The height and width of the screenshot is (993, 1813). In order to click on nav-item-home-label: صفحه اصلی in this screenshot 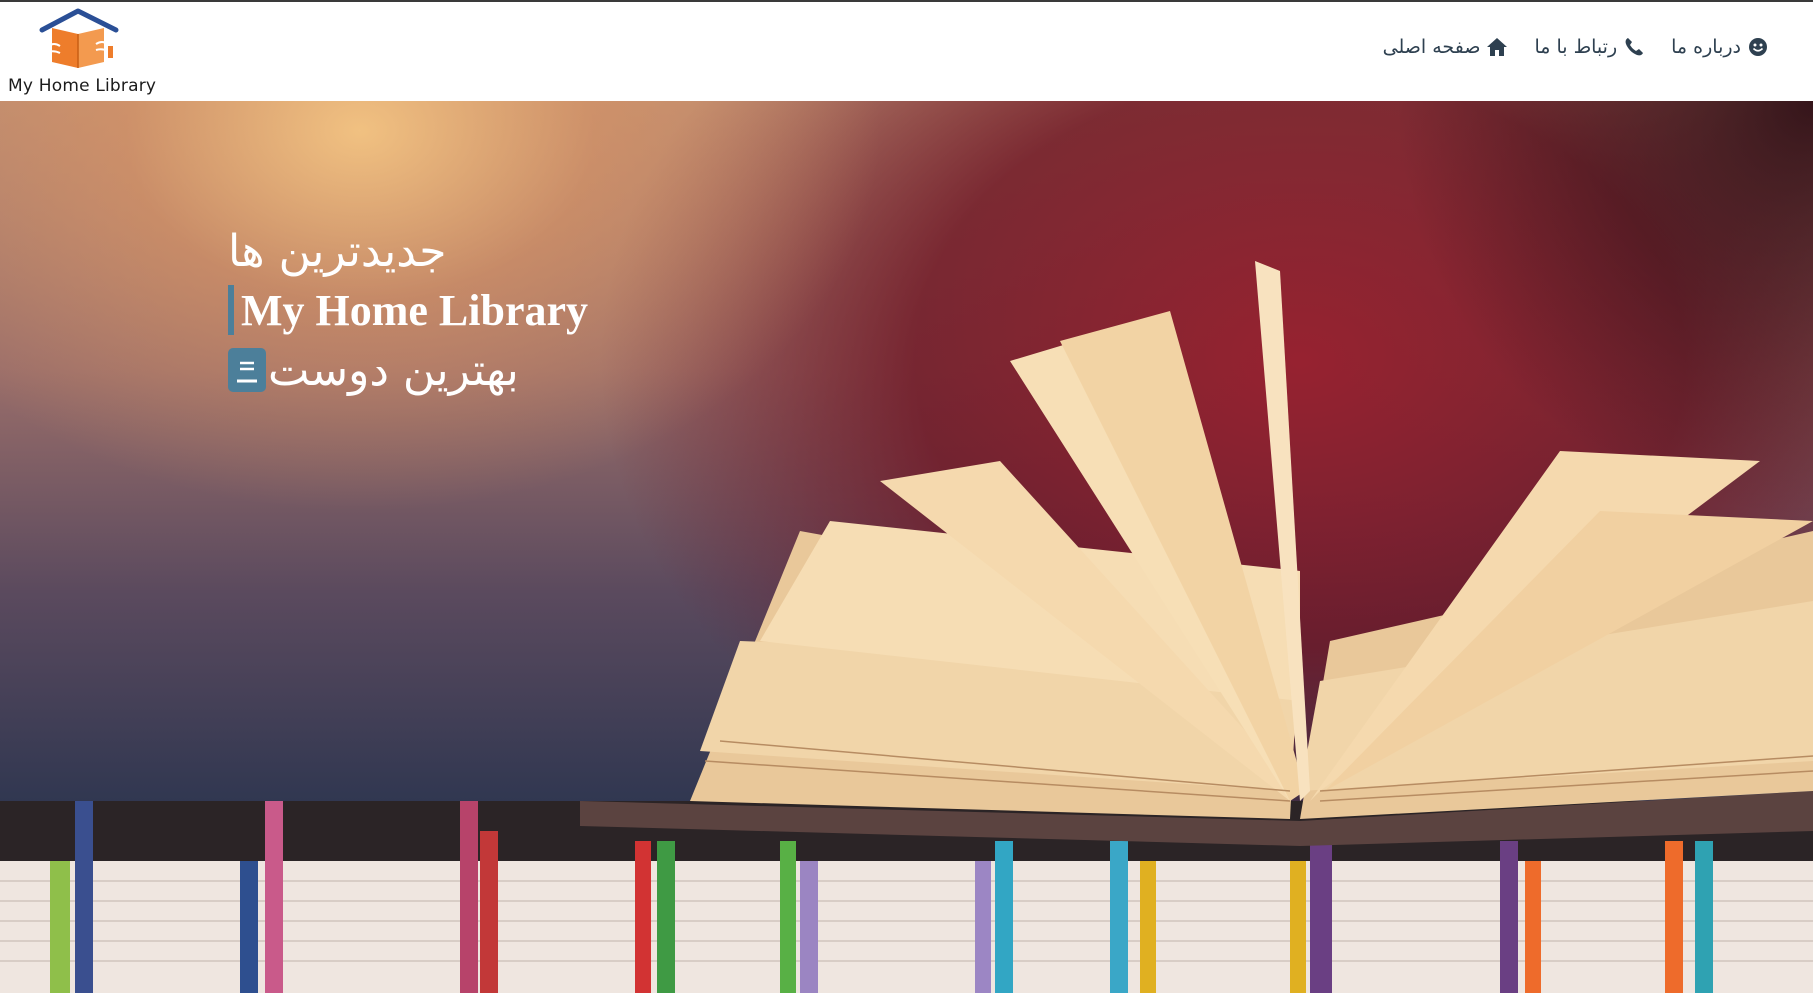, I will do `click(1431, 47)`.